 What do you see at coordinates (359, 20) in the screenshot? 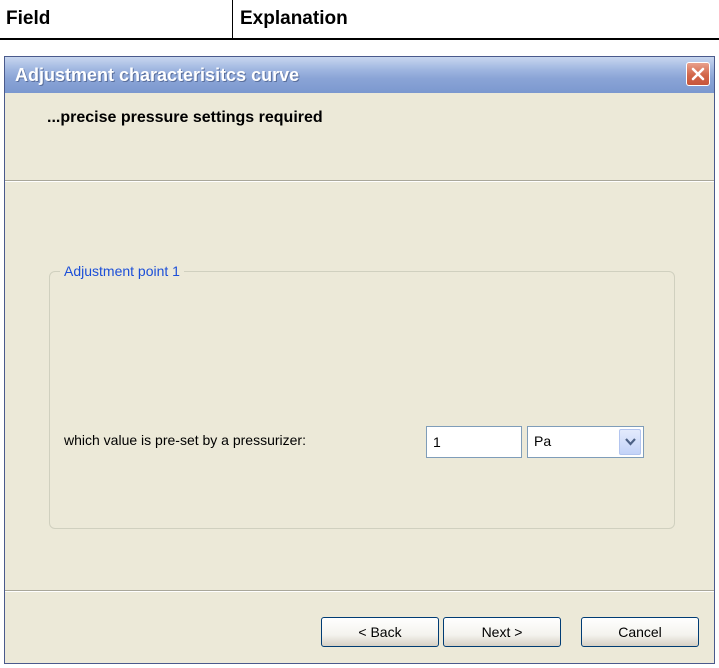
I see `document-table-header: Field Explanation` at bounding box center [359, 20].